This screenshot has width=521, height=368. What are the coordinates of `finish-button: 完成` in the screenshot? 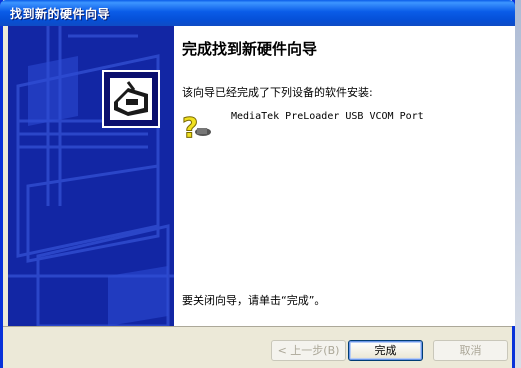 It's located at (385, 350).